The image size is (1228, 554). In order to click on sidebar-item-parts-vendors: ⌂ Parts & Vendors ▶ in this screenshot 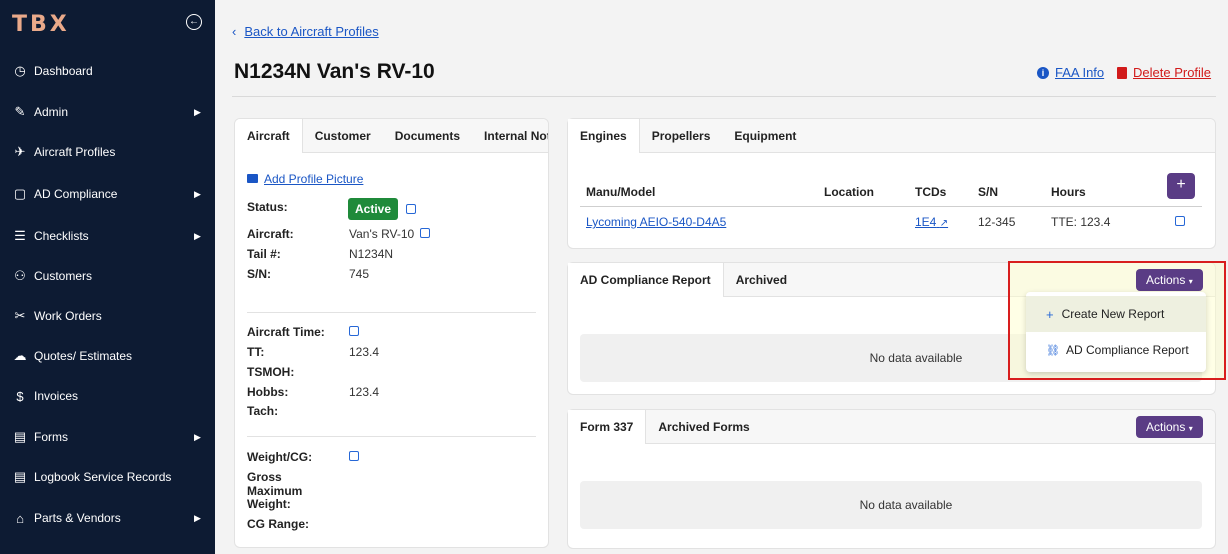, I will do `click(107, 518)`.